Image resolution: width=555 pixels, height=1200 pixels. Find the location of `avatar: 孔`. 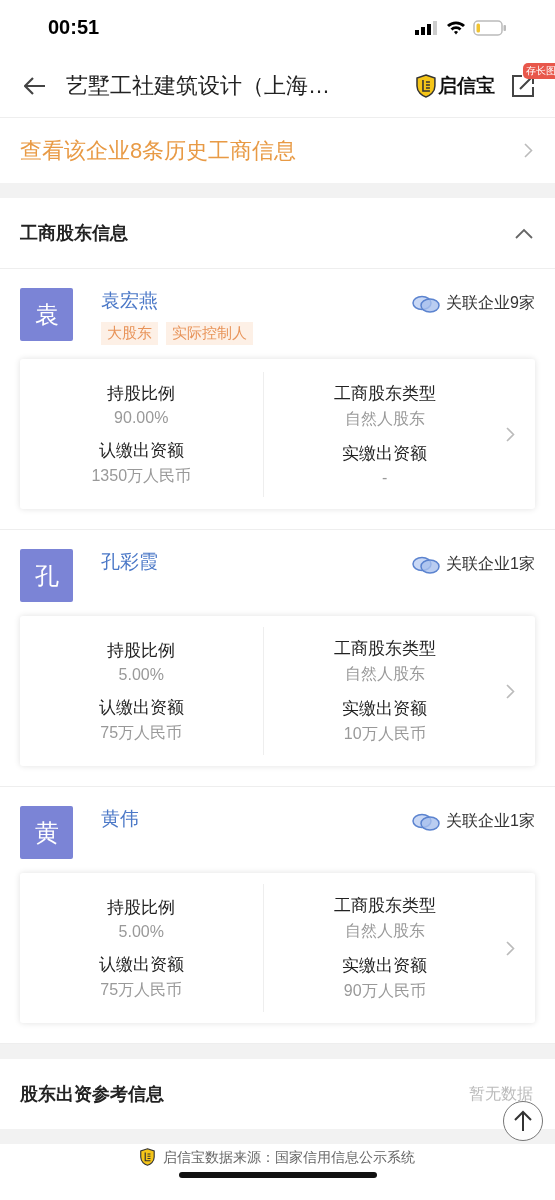

avatar: 孔 is located at coordinates (46, 575).